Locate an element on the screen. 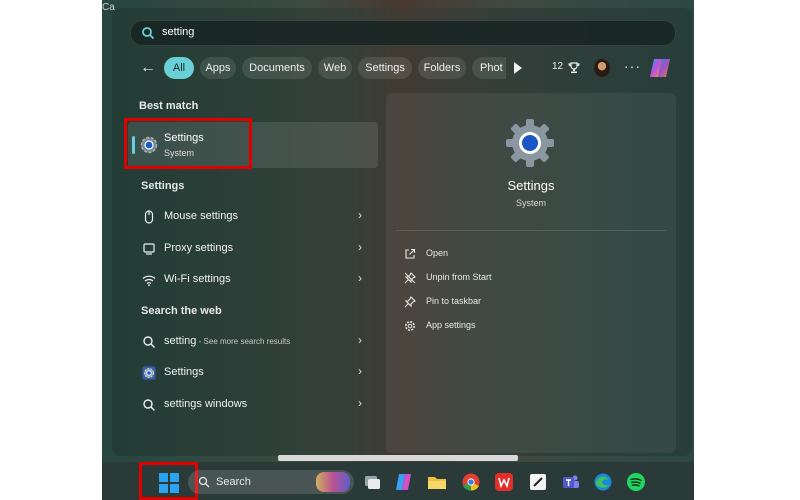  tab-documents: Documents is located at coordinates (277, 68).